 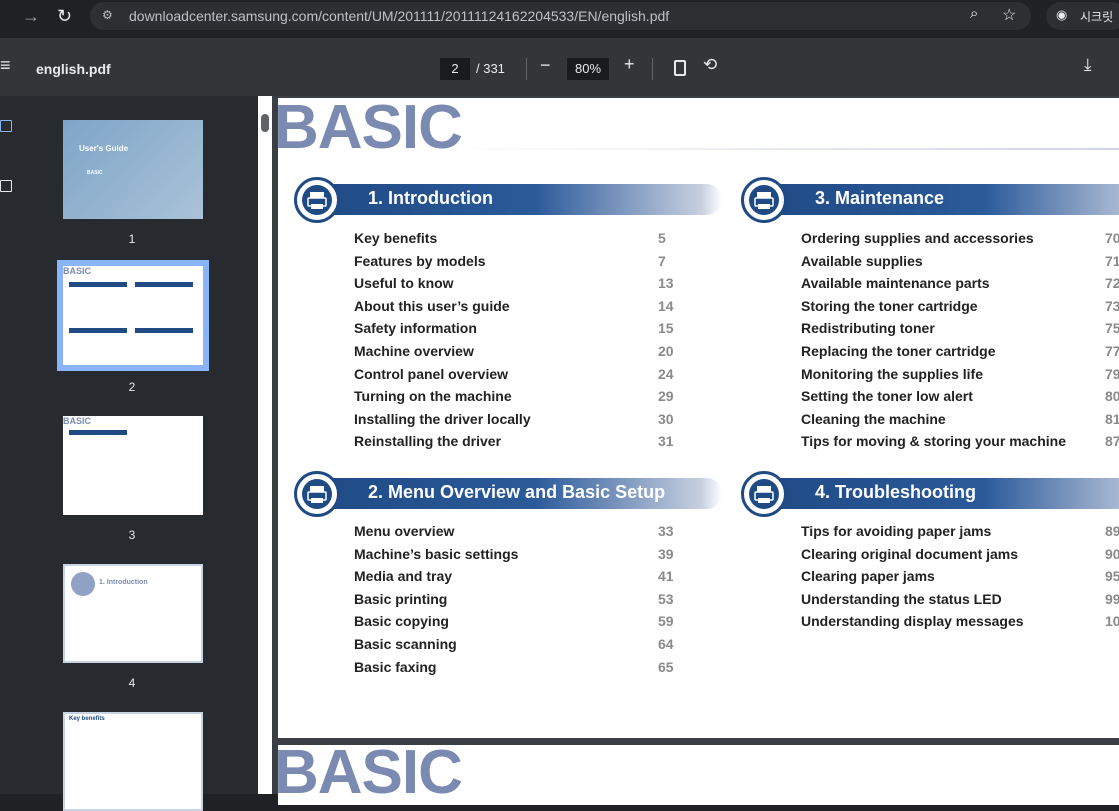 I want to click on toc-entry-label: Available supplies, so click(x=862, y=260).